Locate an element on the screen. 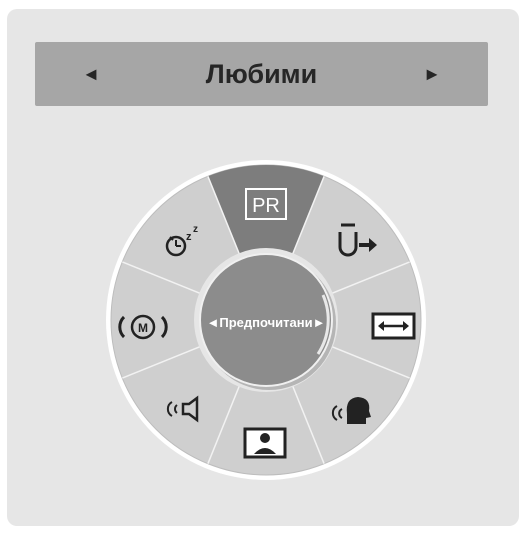 The image size is (529, 536). center-prev-arrow: ◄ is located at coordinates (213, 322).